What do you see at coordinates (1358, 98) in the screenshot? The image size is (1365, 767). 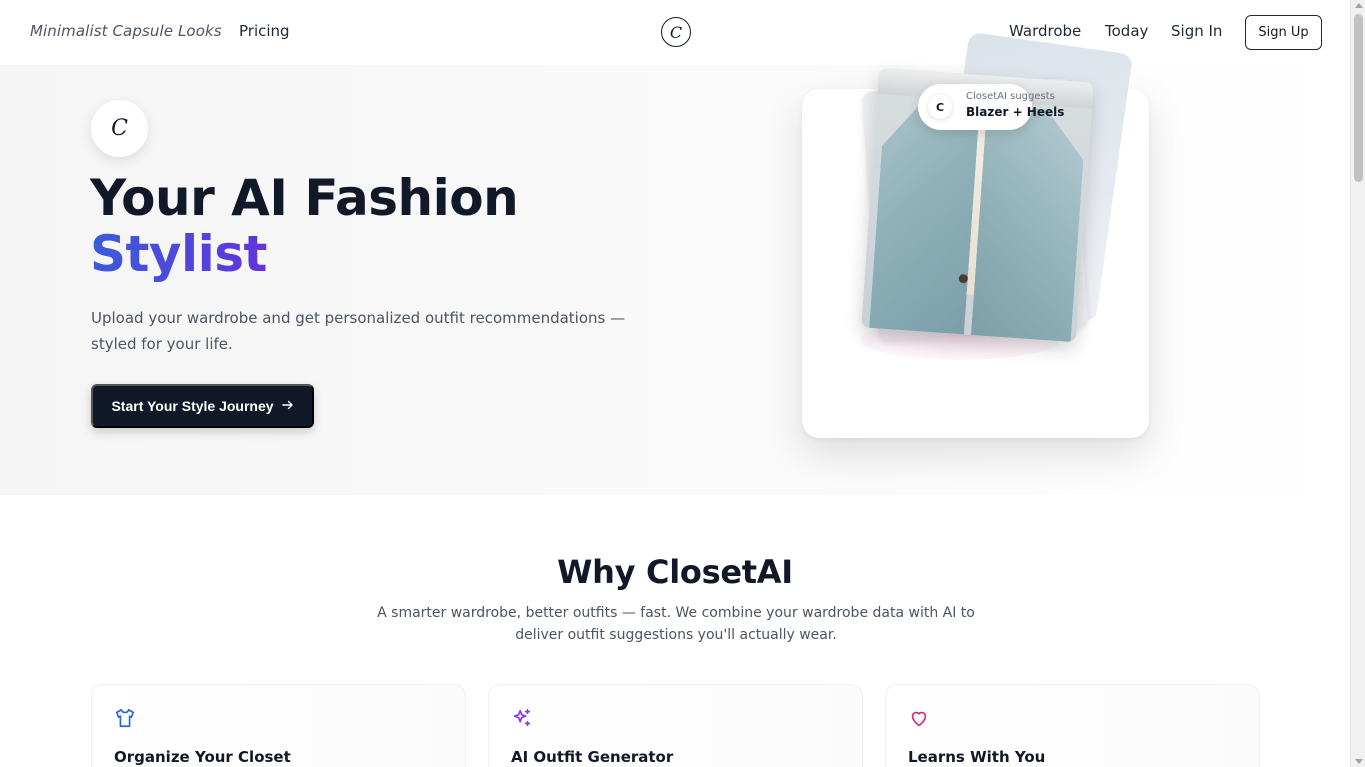 I see `scrollbar-thumb` at bounding box center [1358, 98].